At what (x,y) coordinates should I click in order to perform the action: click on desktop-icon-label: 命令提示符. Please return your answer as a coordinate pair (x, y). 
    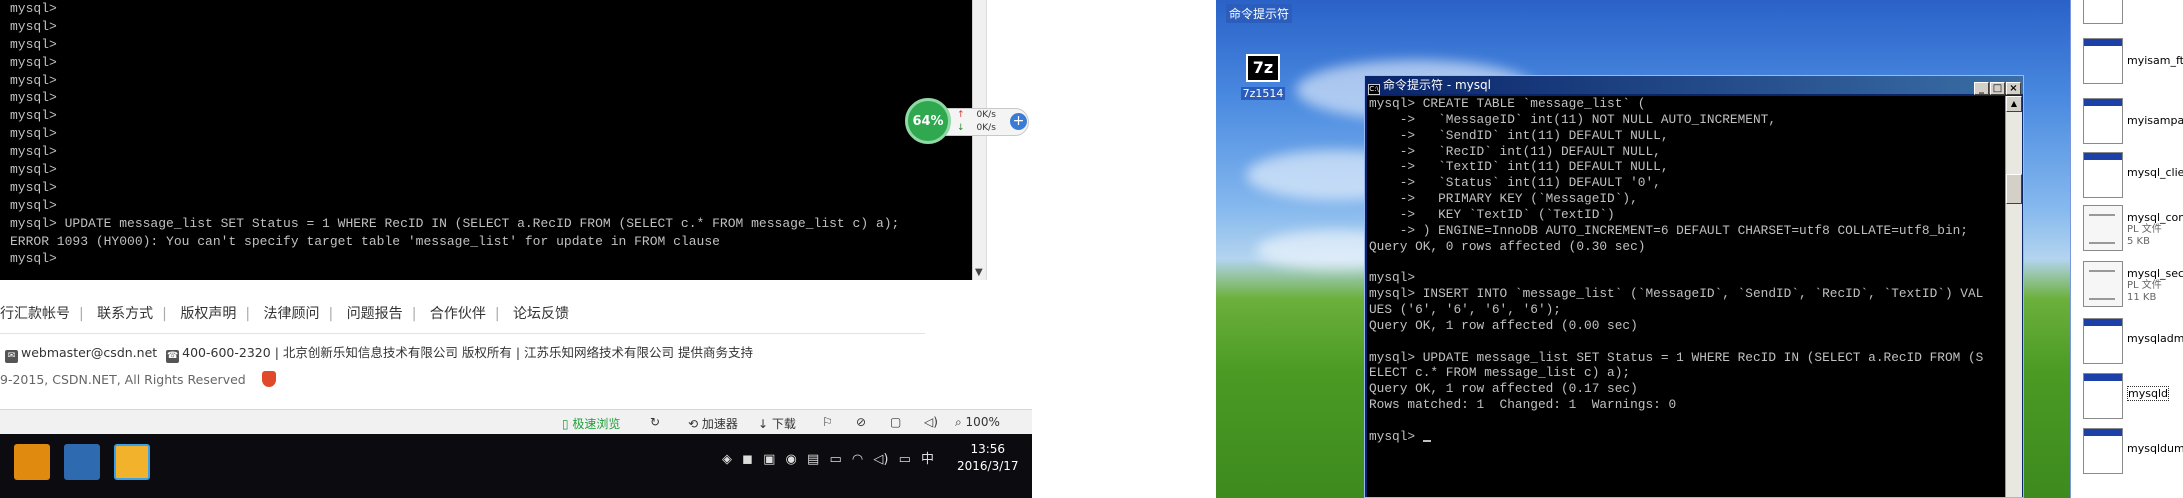
    Looking at the image, I should click on (1259, 13).